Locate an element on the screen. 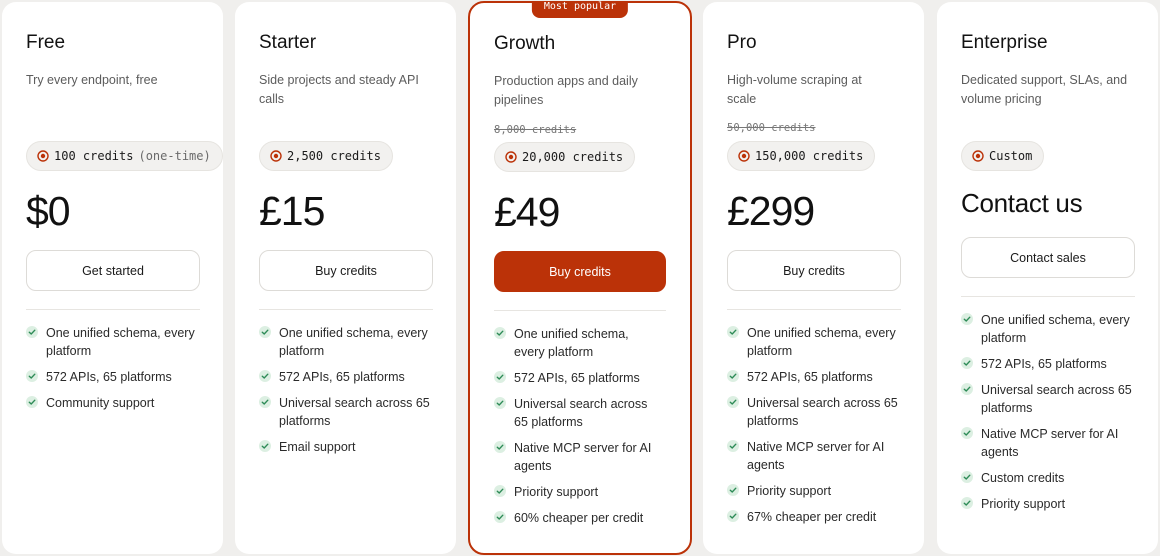  feature-item: 67% cheaper per credit is located at coordinates (818, 517).